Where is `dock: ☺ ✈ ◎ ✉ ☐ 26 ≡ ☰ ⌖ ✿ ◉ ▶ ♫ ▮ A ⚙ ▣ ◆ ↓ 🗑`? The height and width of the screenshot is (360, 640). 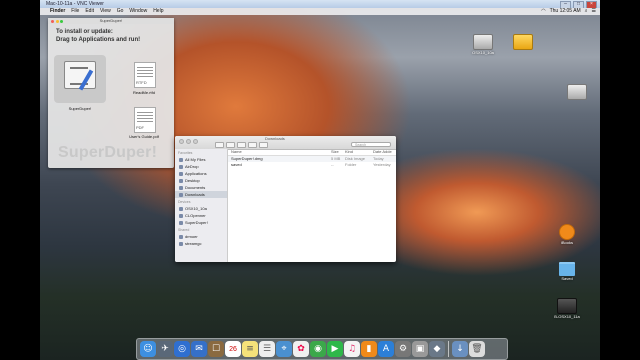
dock: ☺ ✈ ◎ ✉ ☐ 26 ≡ ☰ ⌖ ✿ ◉ ▶ ♫ ▮ A ⚙ ▣ ◆ ↓ 🗑 is located at coordinates (322, 349).